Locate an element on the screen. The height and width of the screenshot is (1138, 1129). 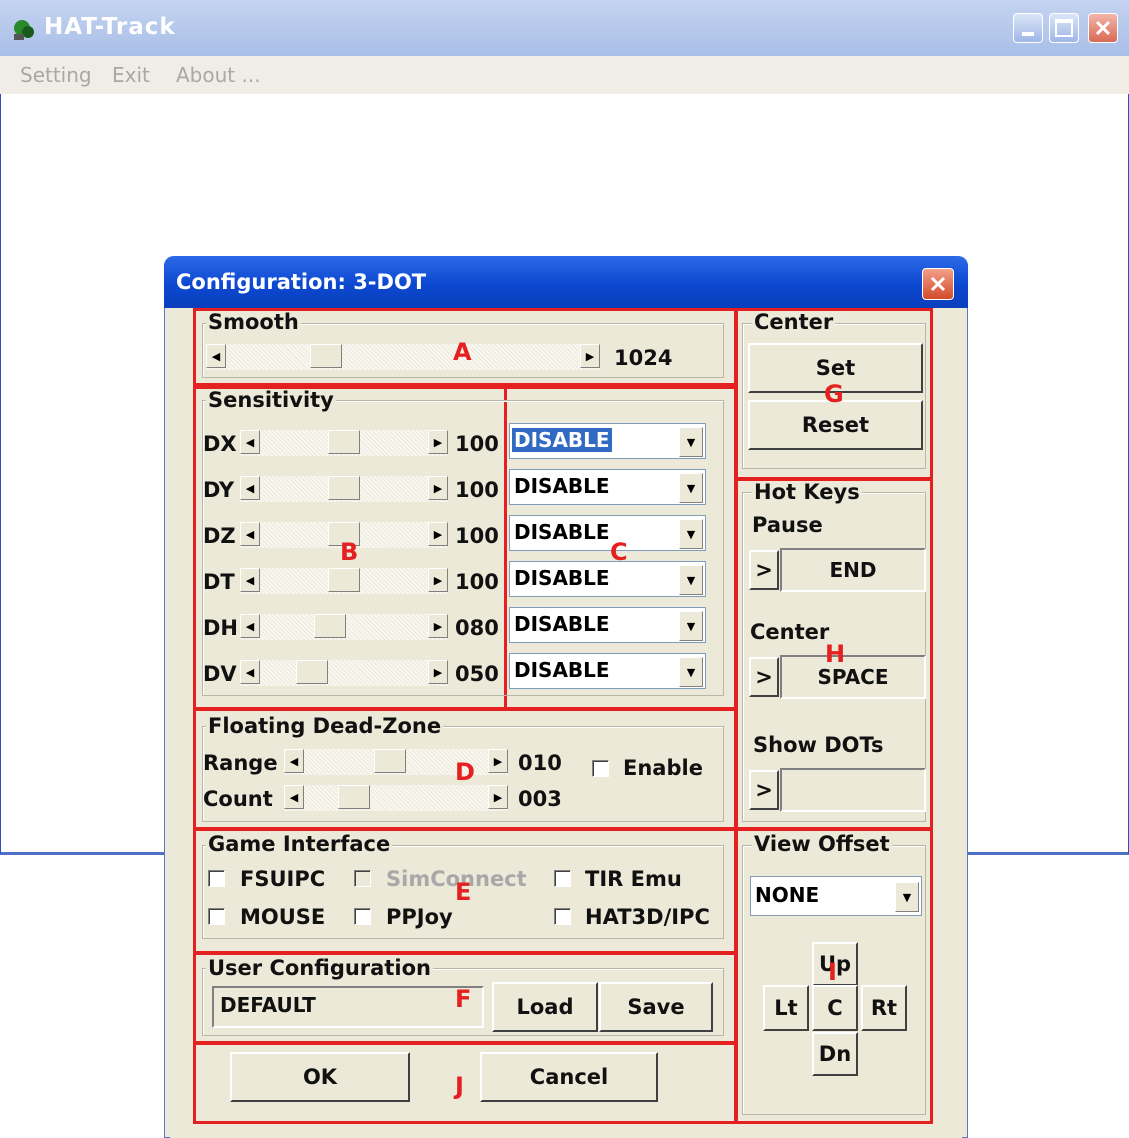
close-button is located at coordinates (1103, 28).